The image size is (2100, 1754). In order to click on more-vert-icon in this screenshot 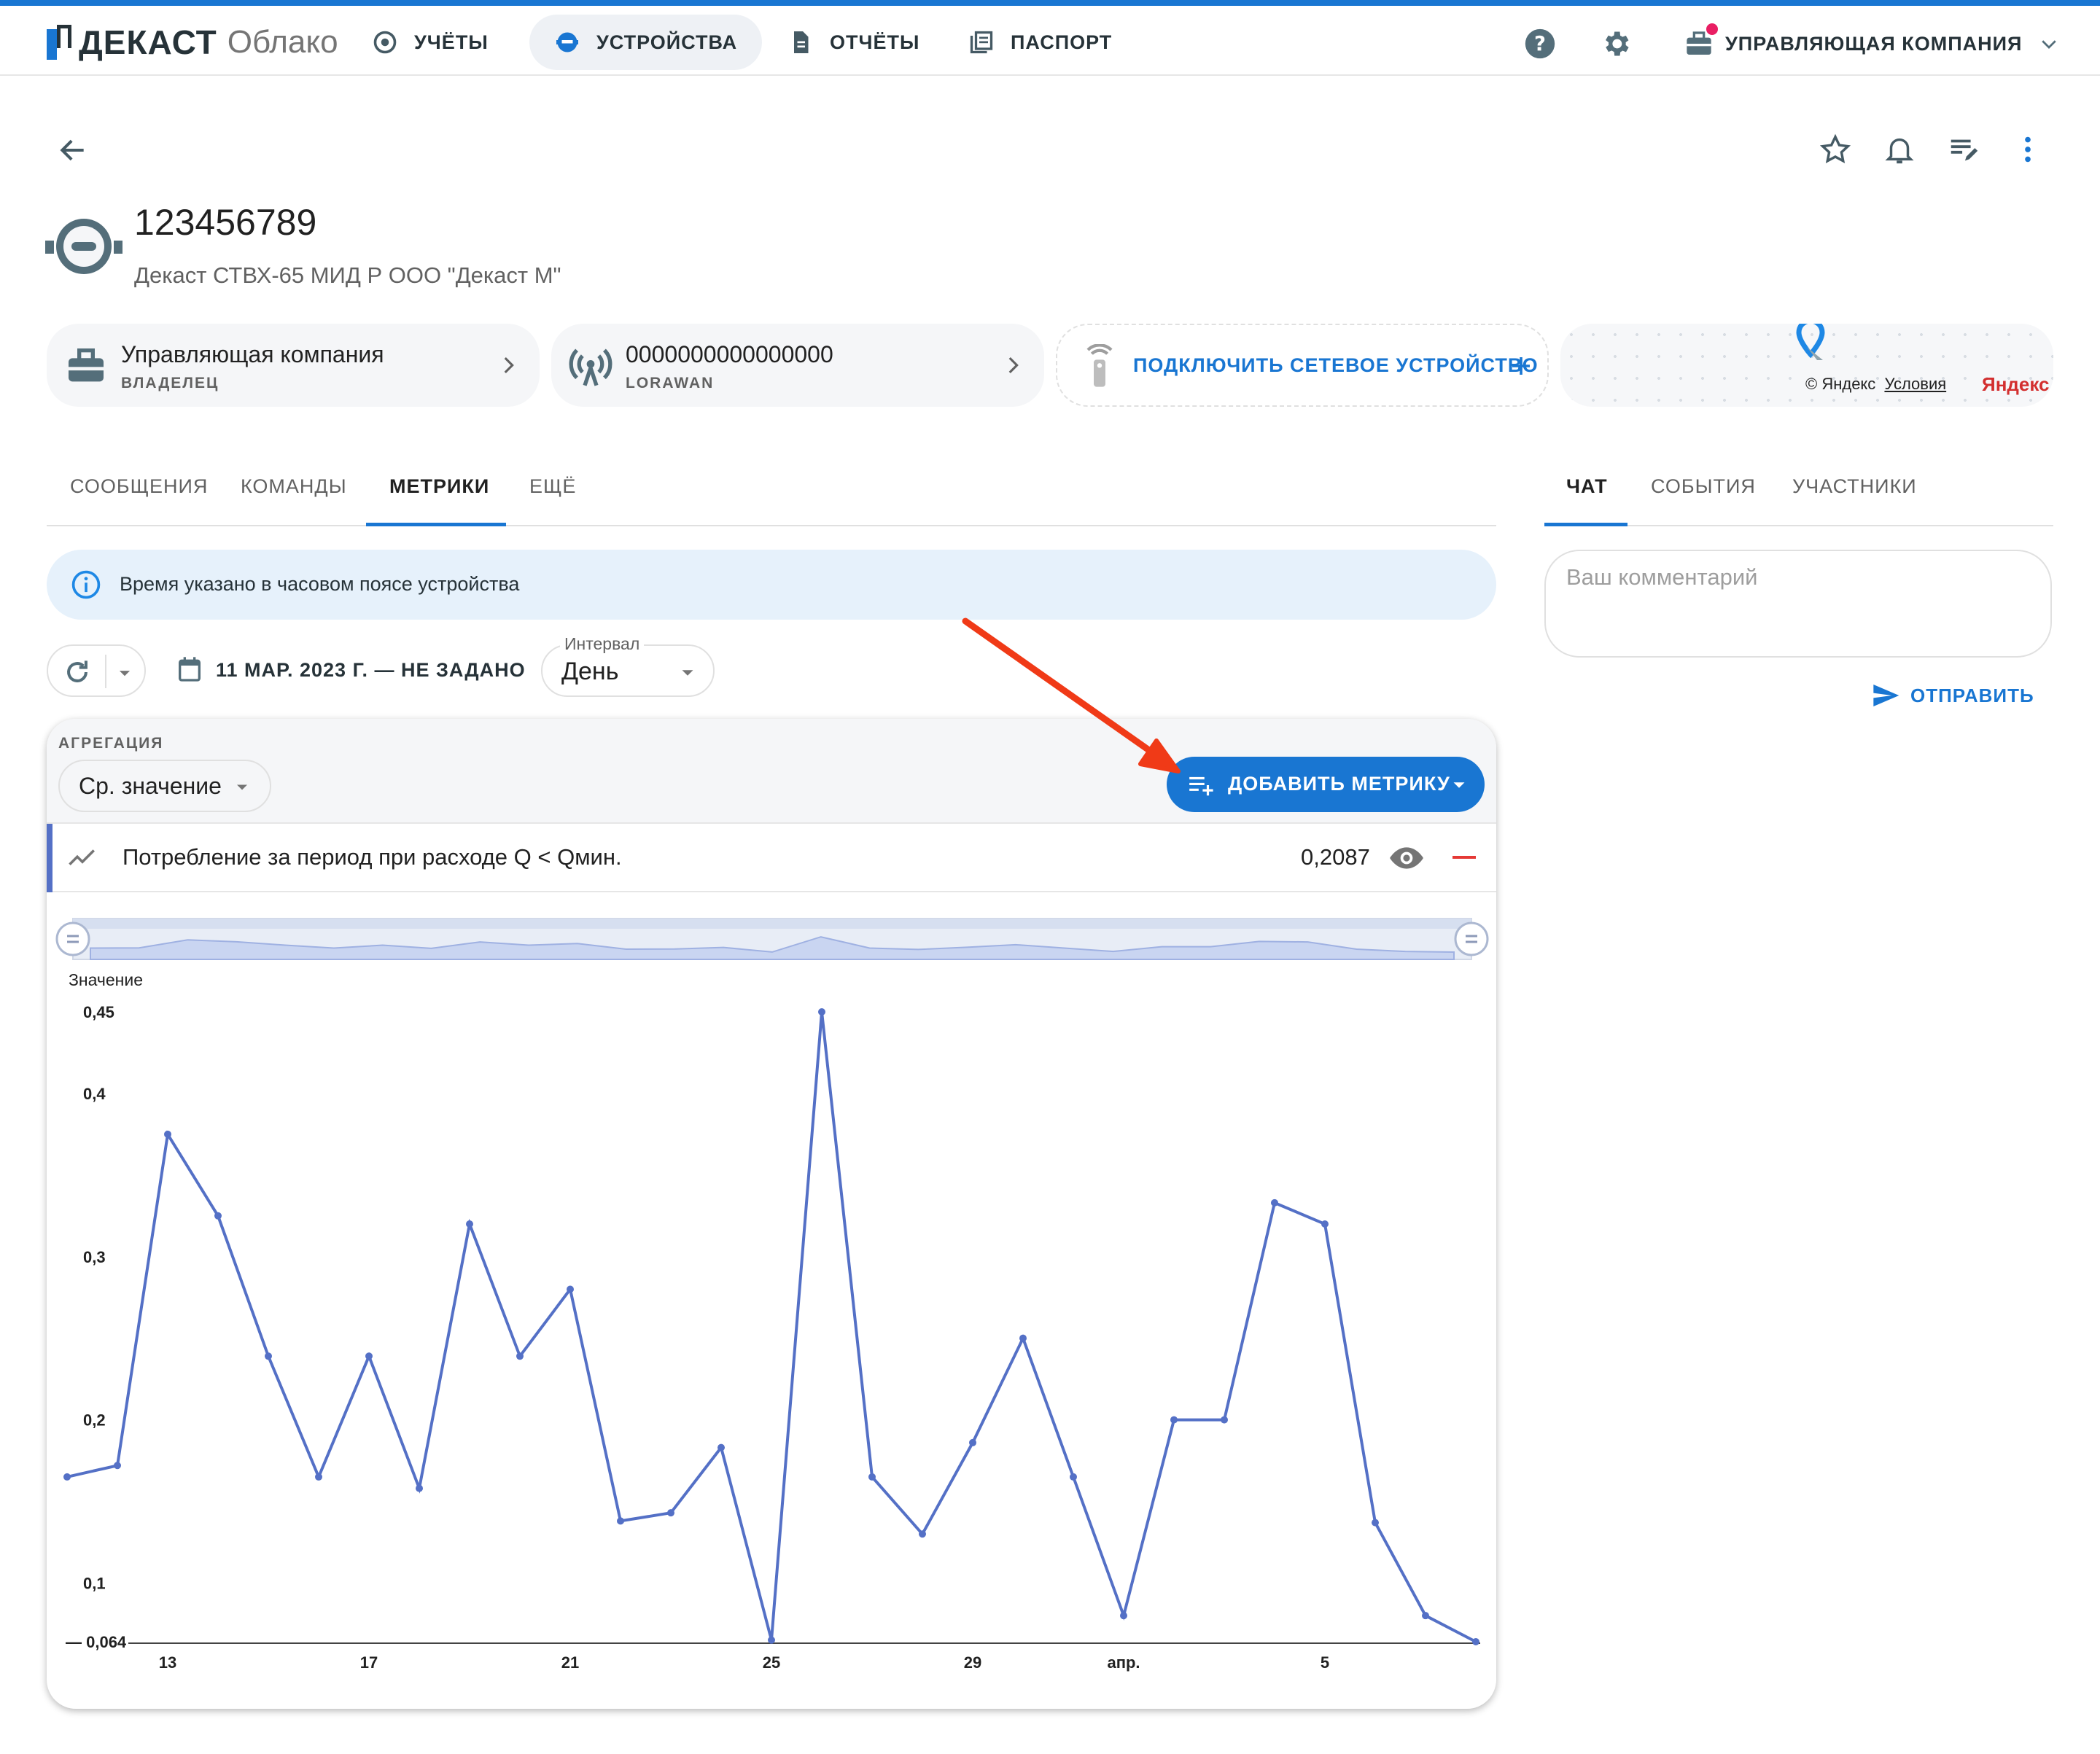, I will do `click(2028, 149)`.